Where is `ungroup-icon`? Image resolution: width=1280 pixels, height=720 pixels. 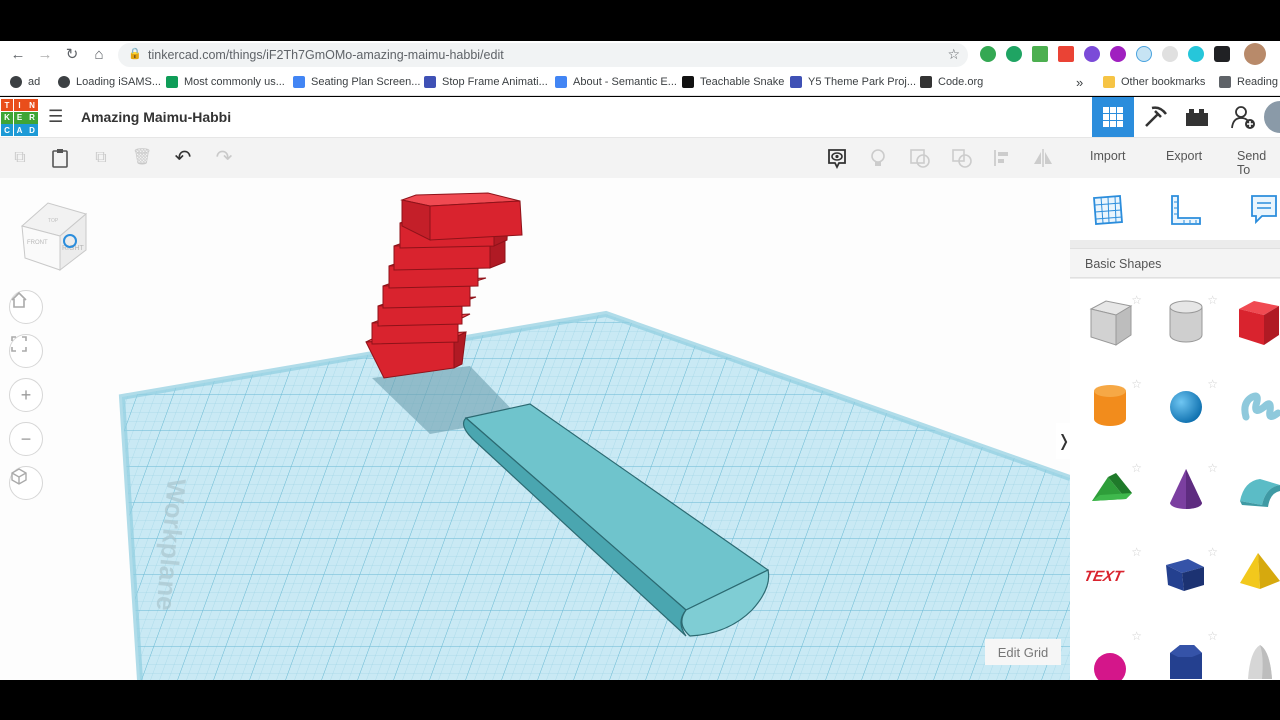 ungroup-icon is located at coordinates (961, 158).